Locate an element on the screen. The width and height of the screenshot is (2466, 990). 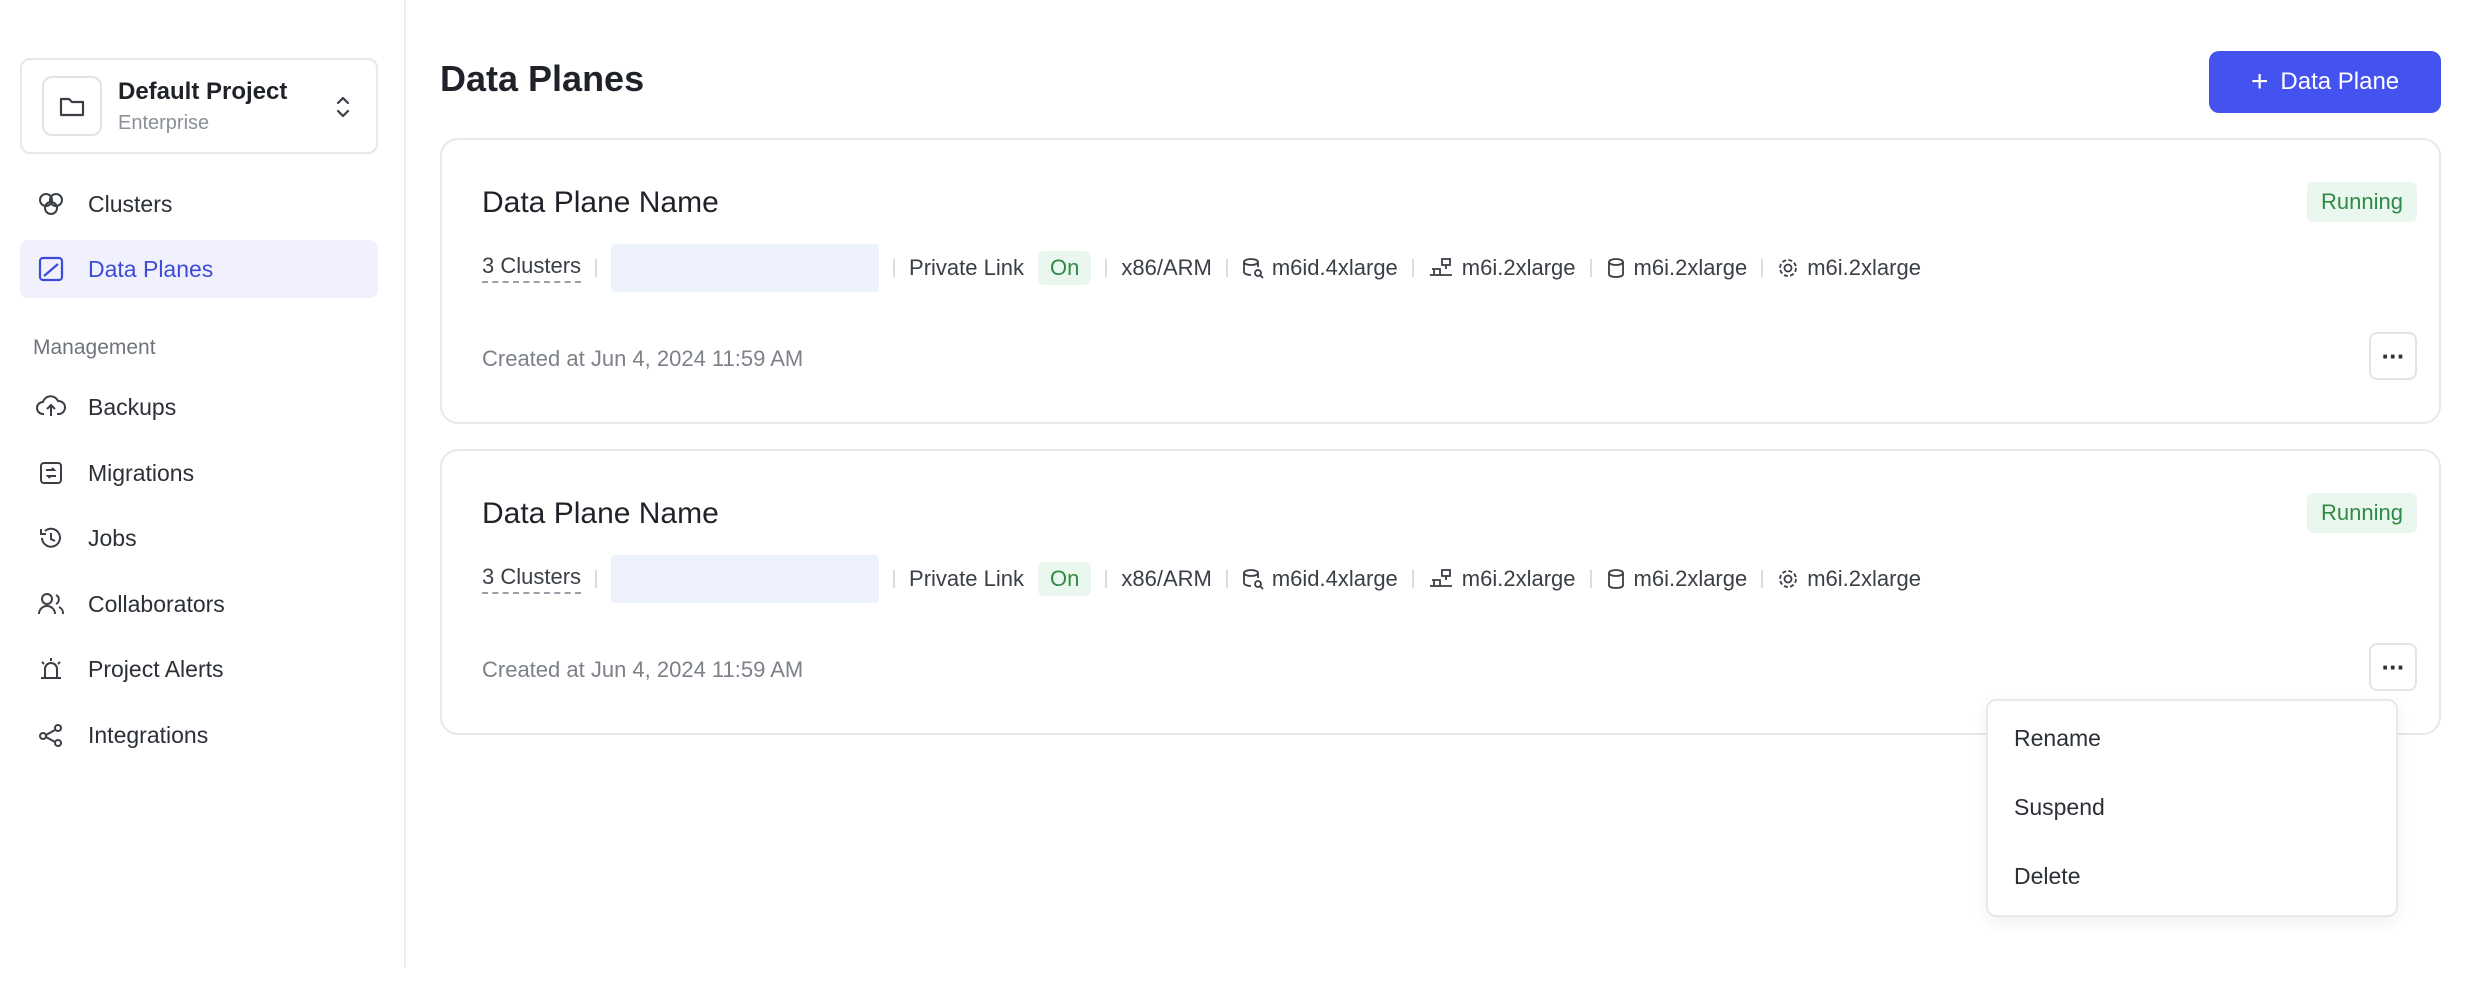
folder-icon is located at coordinates (72, 106).